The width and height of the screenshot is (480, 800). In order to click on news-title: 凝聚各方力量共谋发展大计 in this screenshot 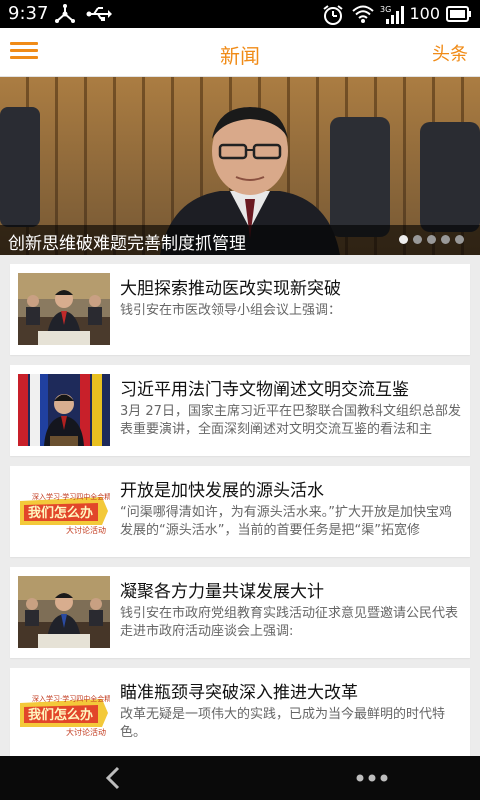, I will do `click(222, 592)`.